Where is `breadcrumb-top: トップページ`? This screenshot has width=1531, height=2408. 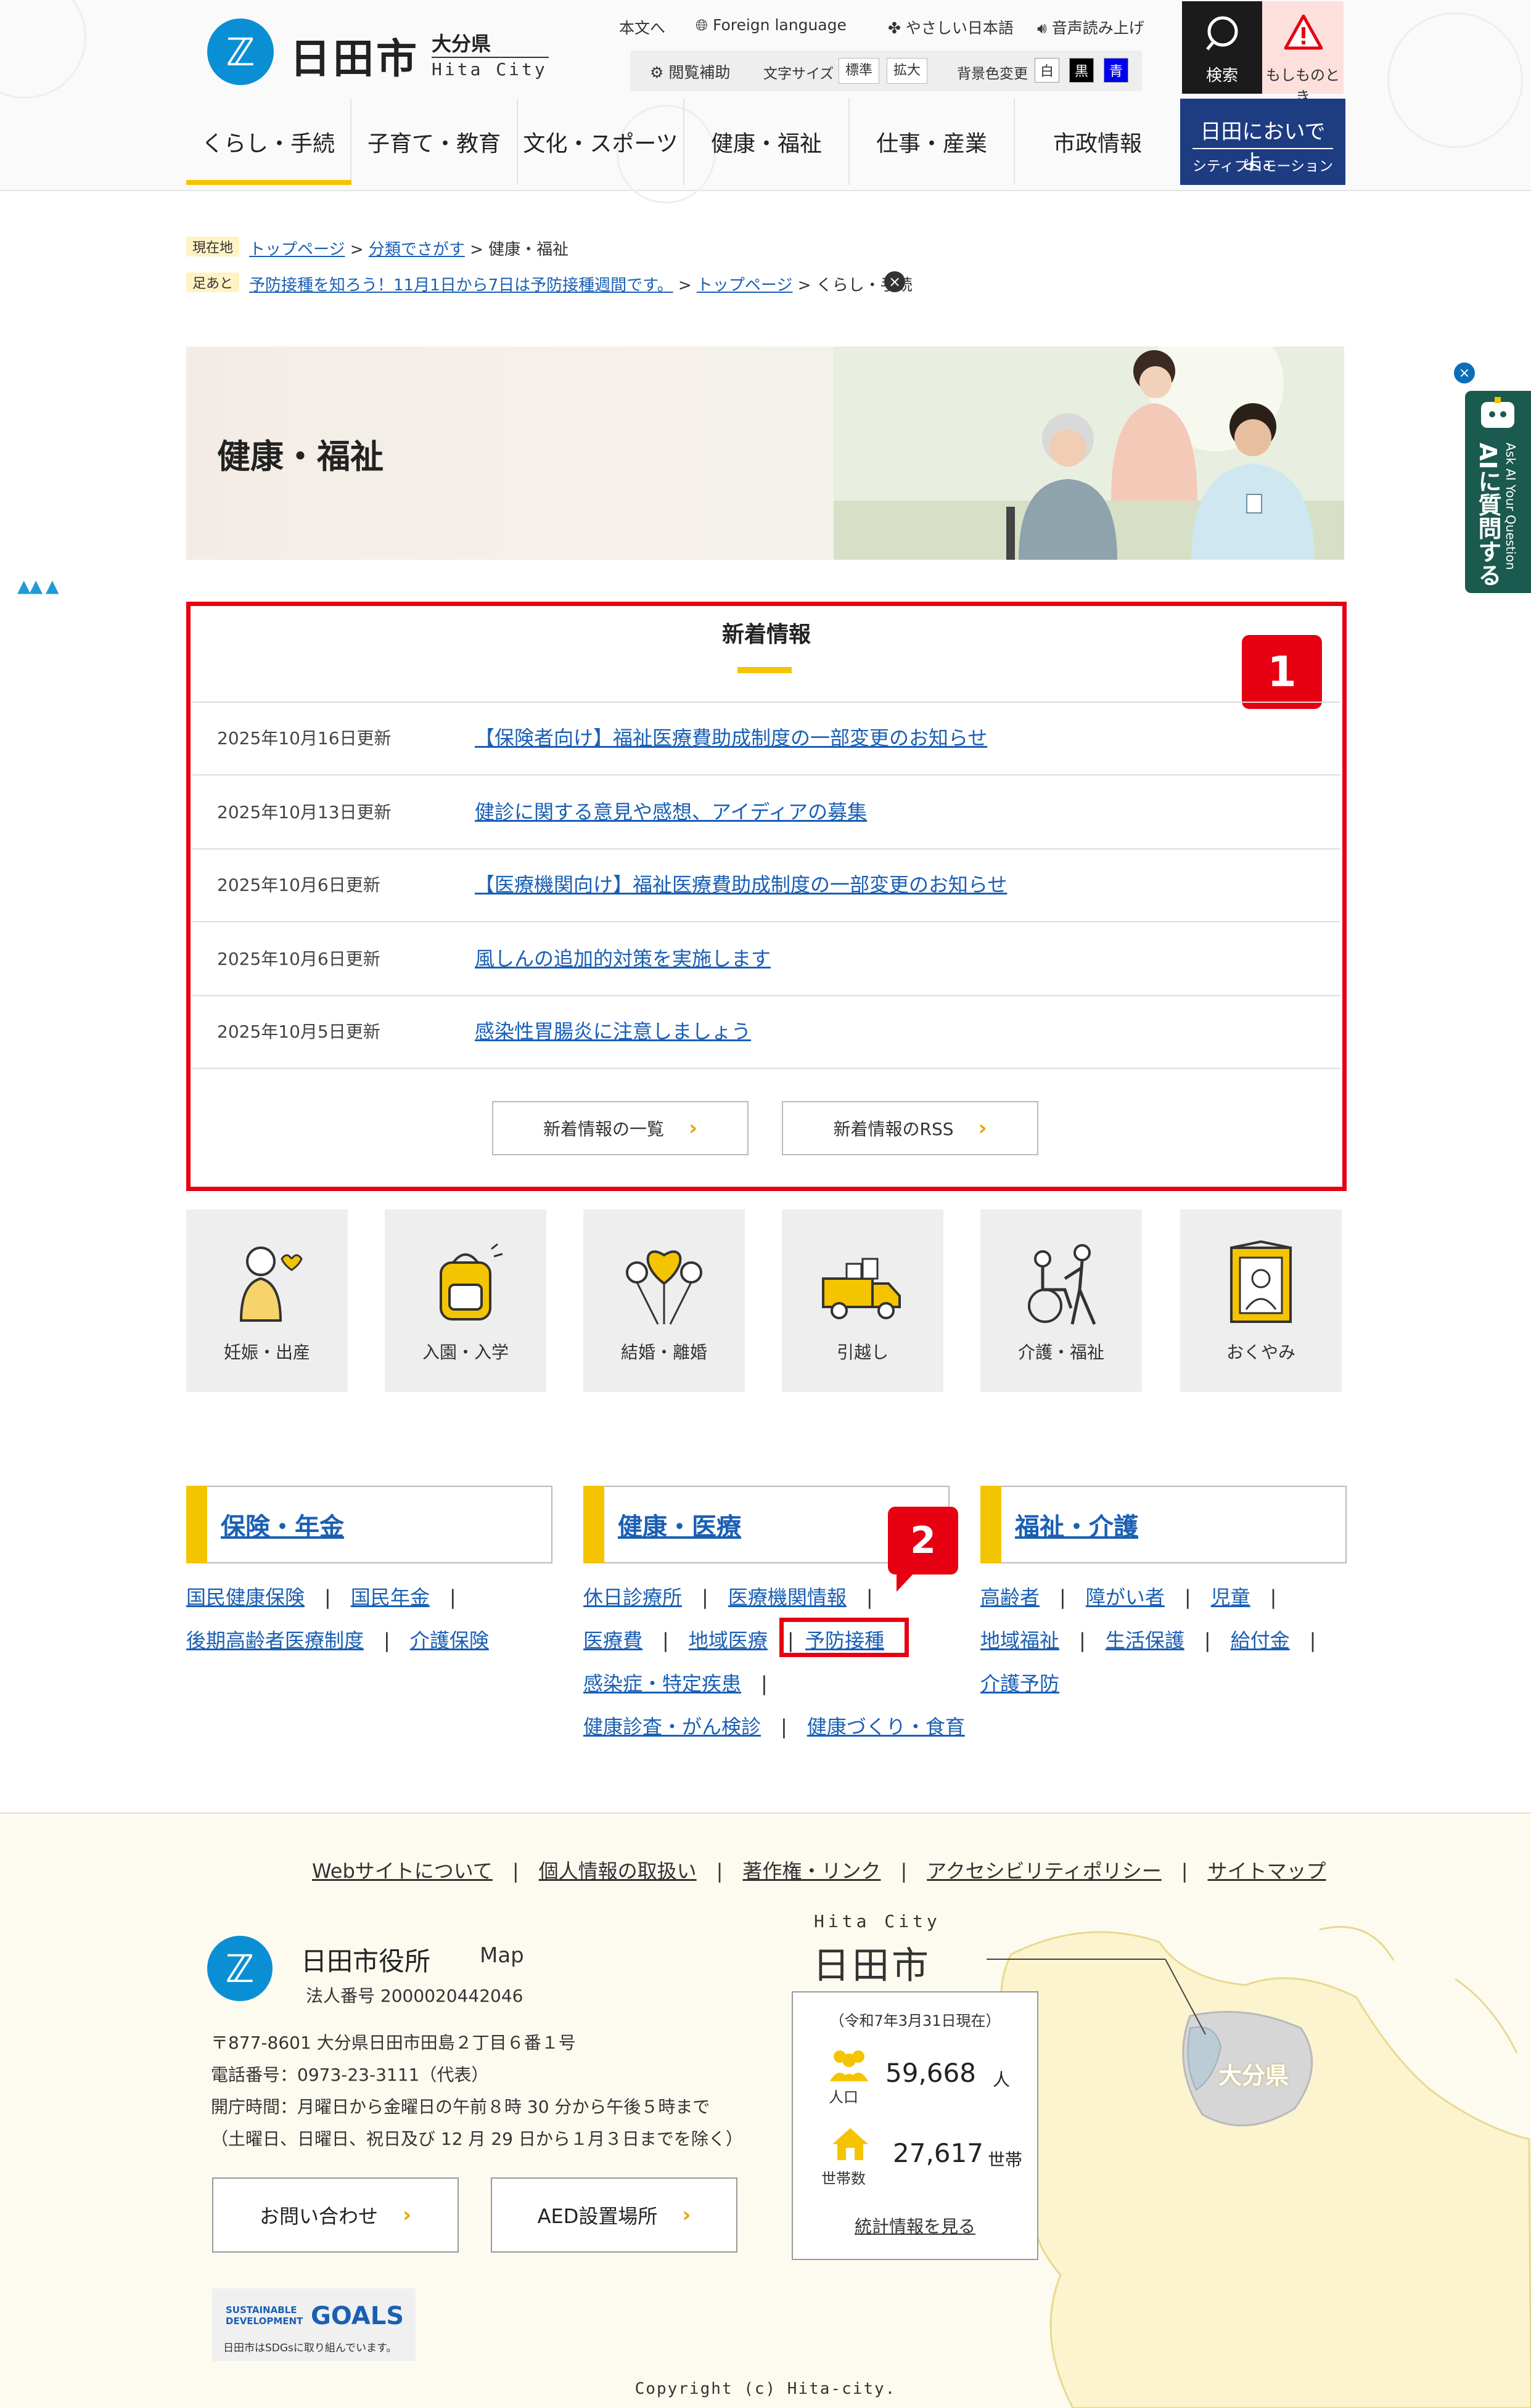 breadcrumb-top: トップページ is located at coordinates (297, 249).